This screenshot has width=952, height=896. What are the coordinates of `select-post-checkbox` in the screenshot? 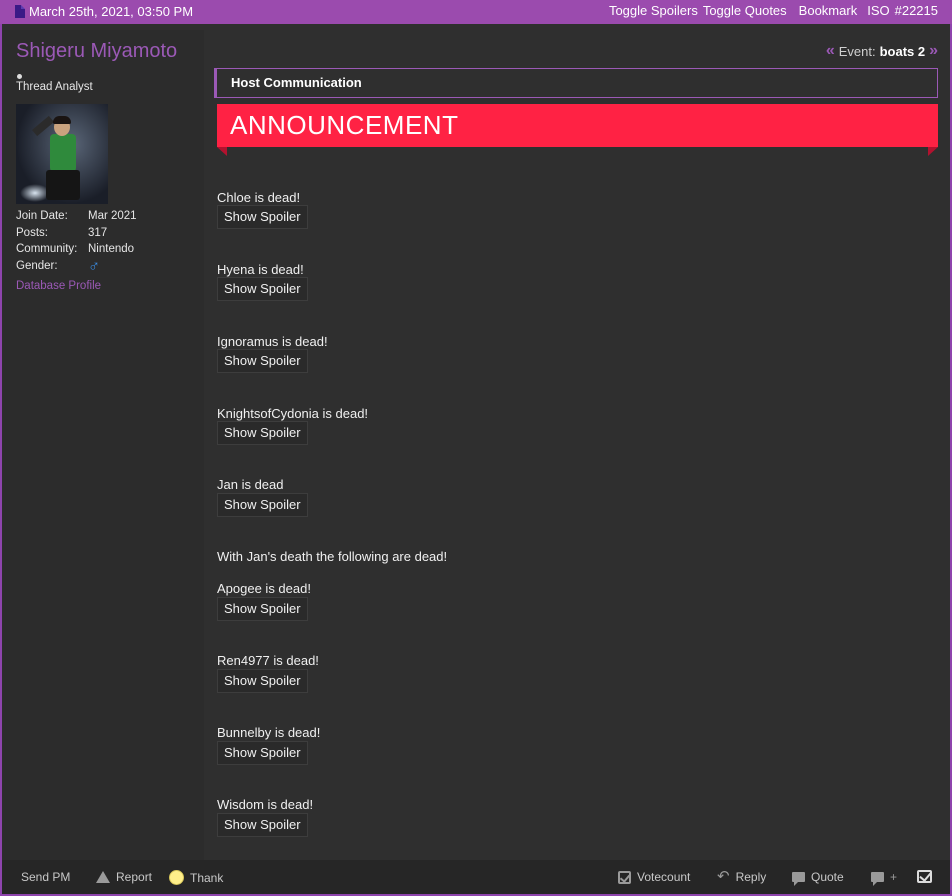 It's located at (924, 876).